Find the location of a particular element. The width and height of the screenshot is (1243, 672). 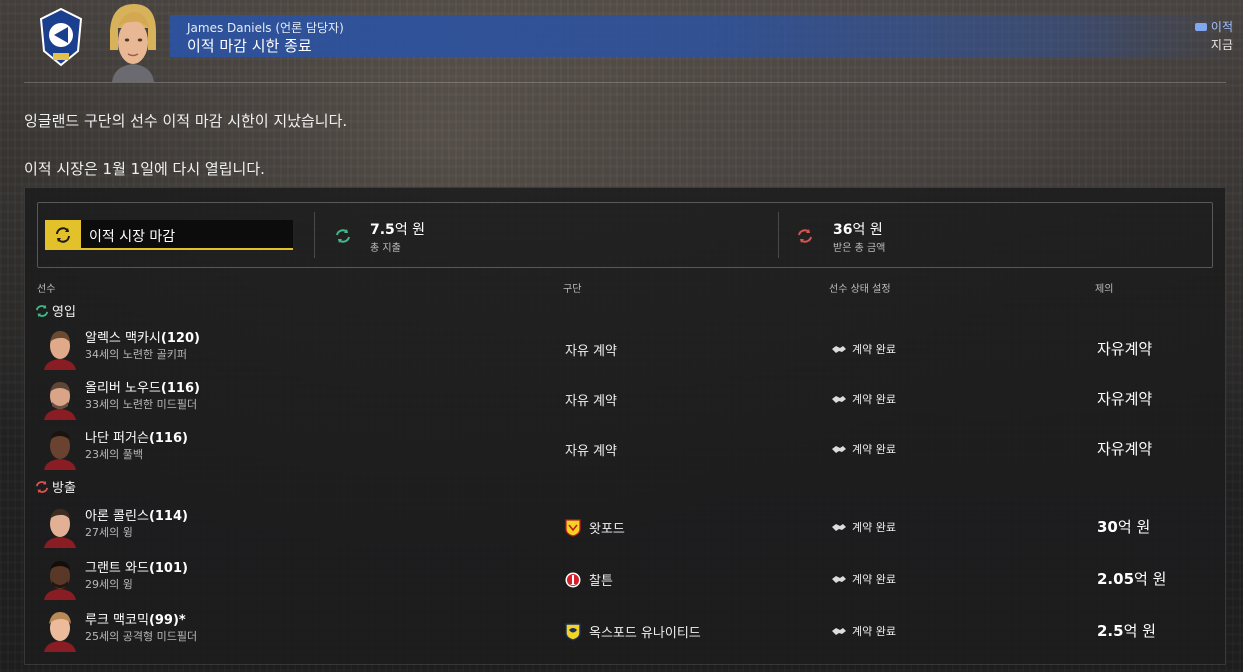

club-cell: 왓포드 is located at coordinates (595, 527).